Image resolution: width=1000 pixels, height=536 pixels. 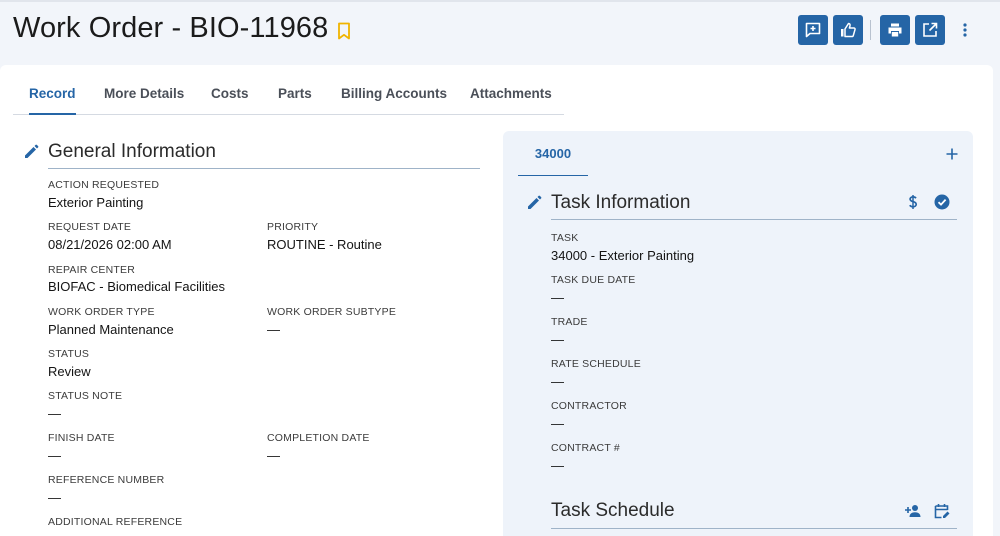 I want to click on print-icon, so click(x=895, y=30).